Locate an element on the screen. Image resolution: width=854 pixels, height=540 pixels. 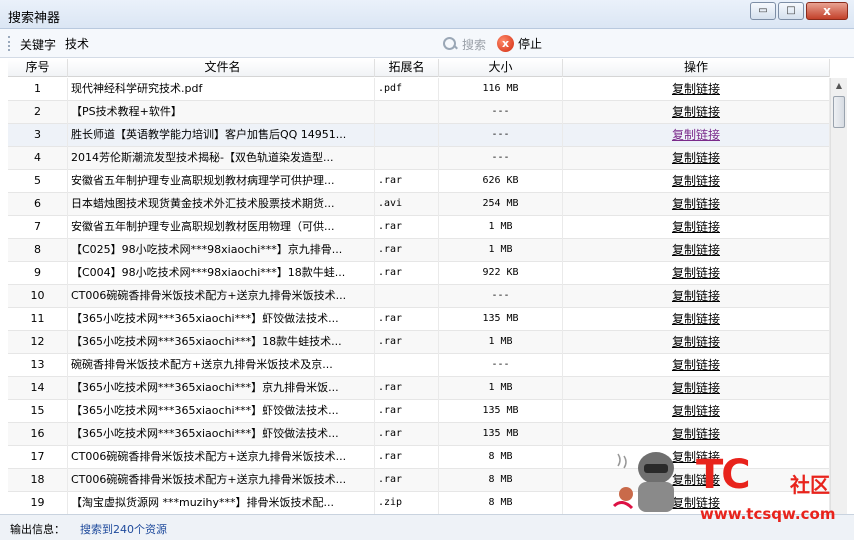
toolbar-grip is located at coordinates (9, 43).